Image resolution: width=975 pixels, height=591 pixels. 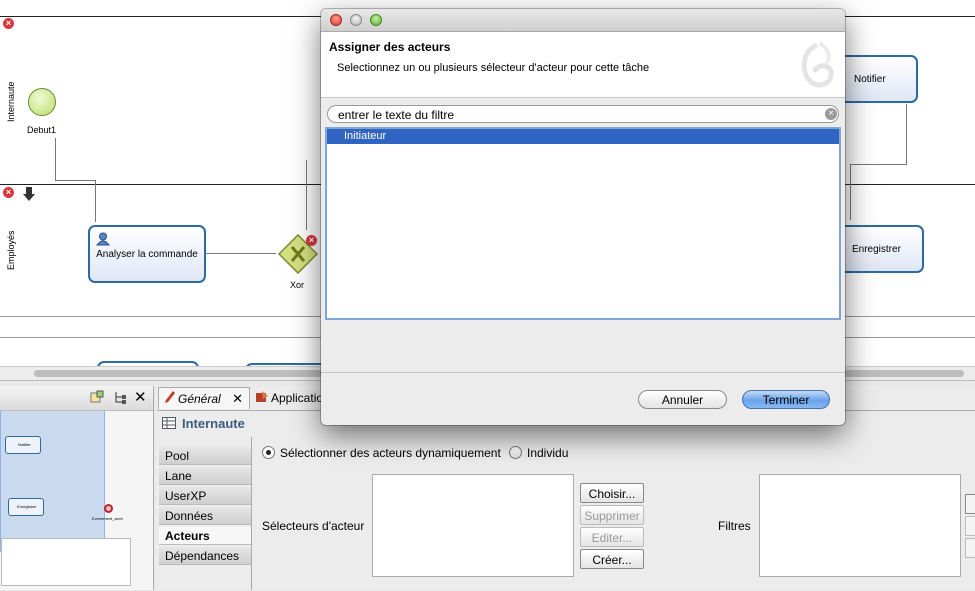 What do you see at coordinates (786, 399) in the screenshot?
I see `finish-button: Terminer` at bounding box center [786, 399].